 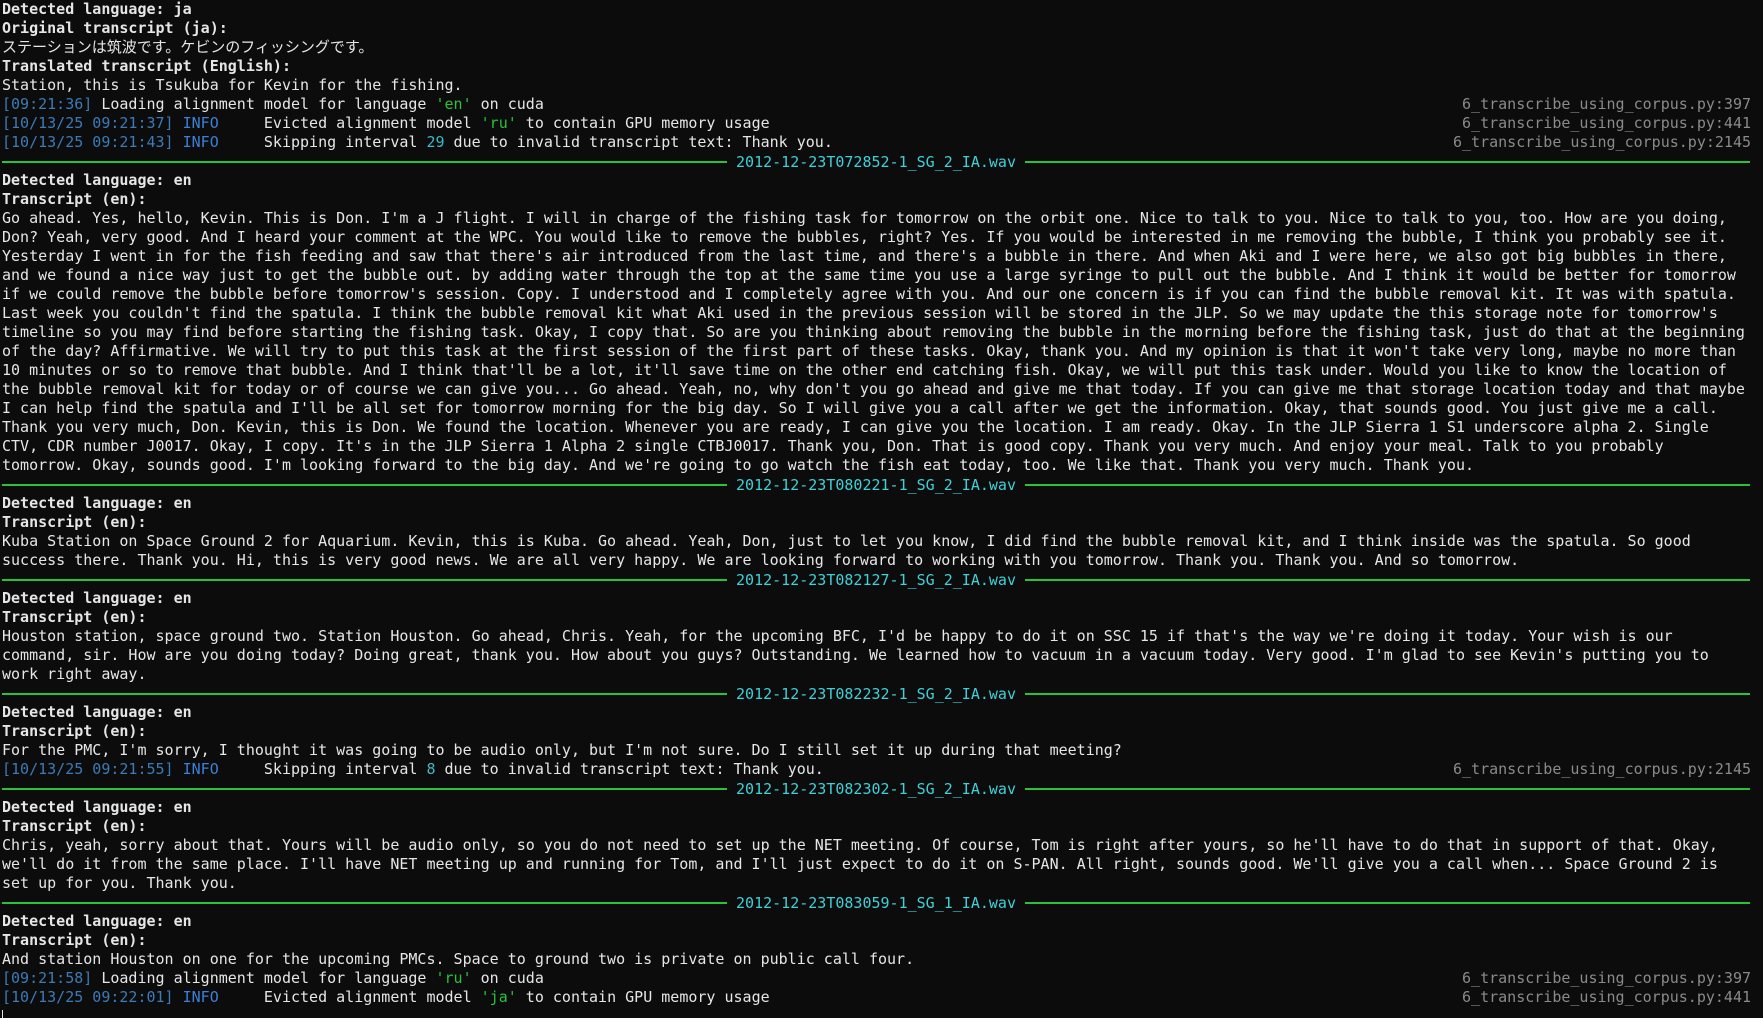 What do you see at coordinates (882, 1012) in the screenshot?
I see `prompt-line` at bounding box center [882, 1012].